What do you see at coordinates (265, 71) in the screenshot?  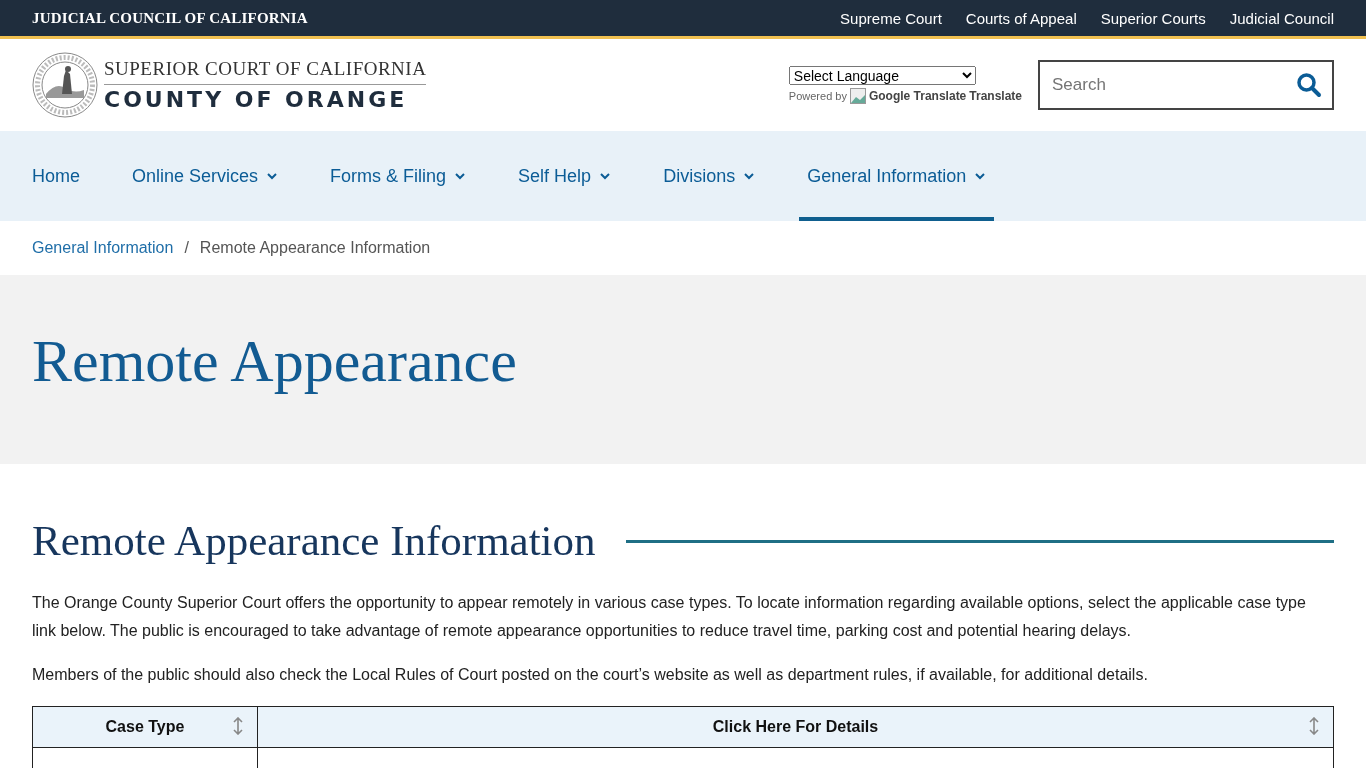 I see `logo-court-name: SUPERIOR COURT OF CALIFORNIA` at bounding box center [265, 71].